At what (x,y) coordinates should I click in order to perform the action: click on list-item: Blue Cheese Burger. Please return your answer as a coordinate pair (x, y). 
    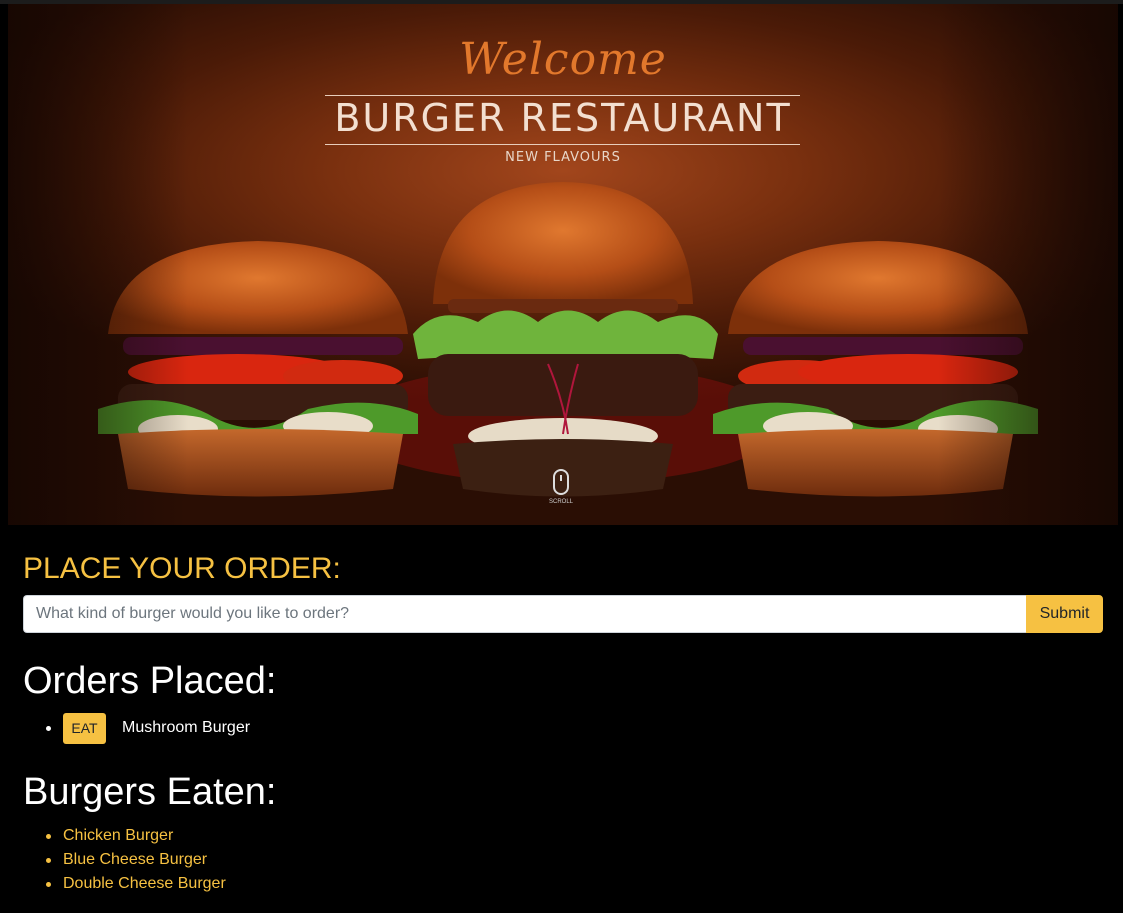
    Looking at the image, I should click on (136, 861).